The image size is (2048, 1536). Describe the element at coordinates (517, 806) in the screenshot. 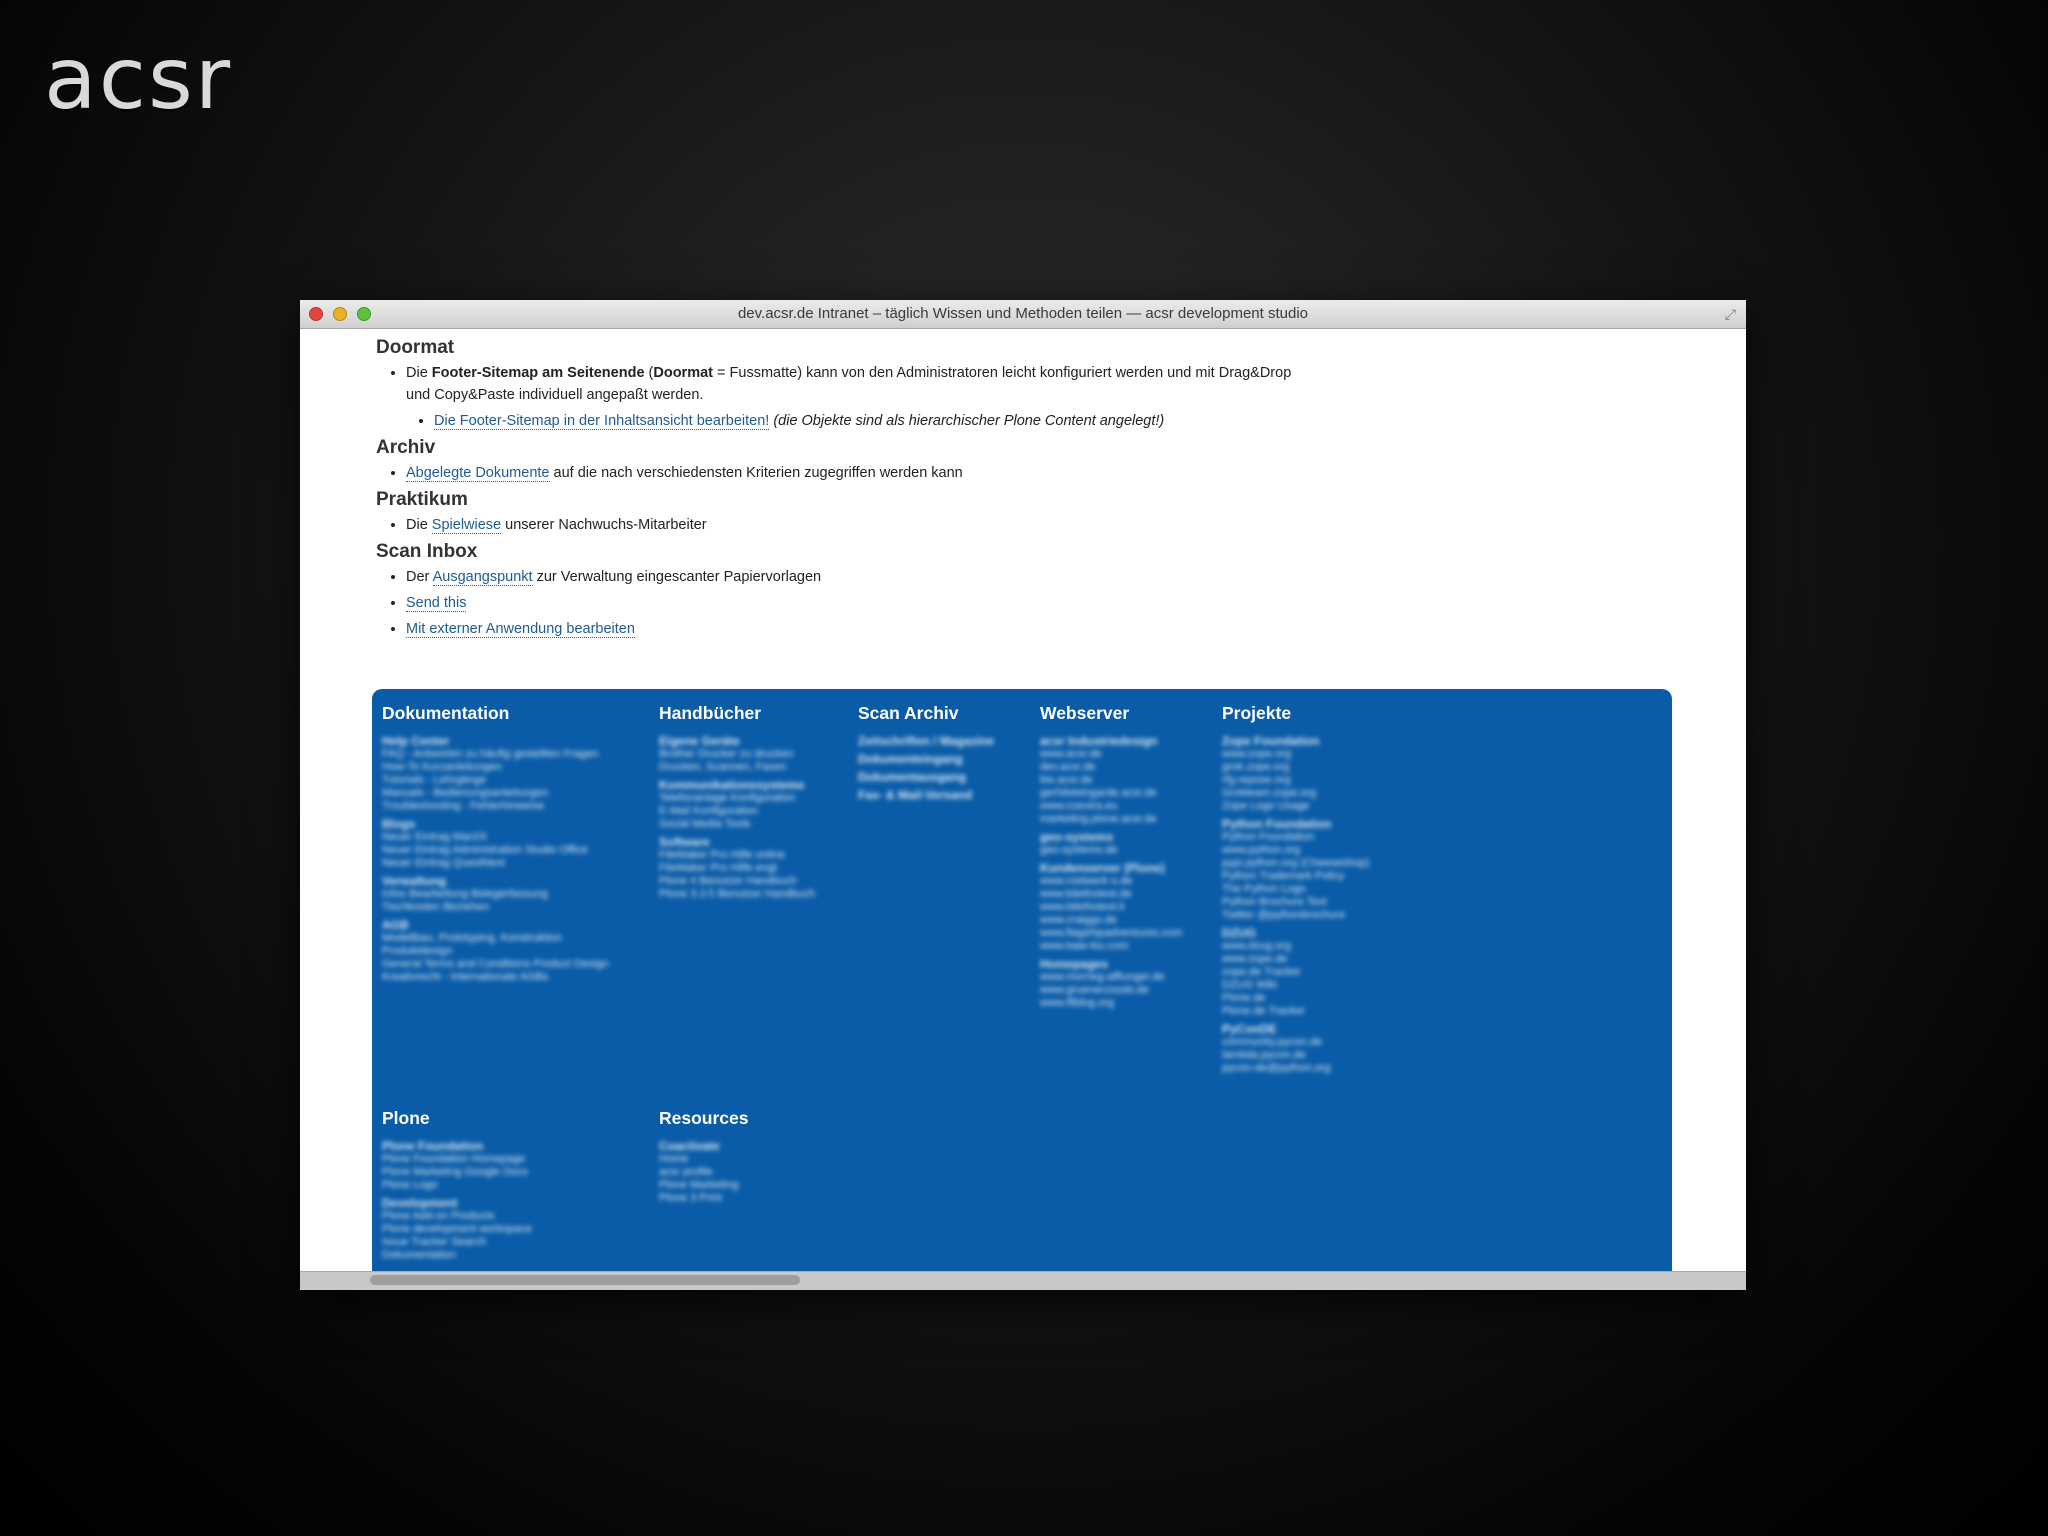

I see `footer-link: Troubleshooting - Fehlerhinweise` at that location.